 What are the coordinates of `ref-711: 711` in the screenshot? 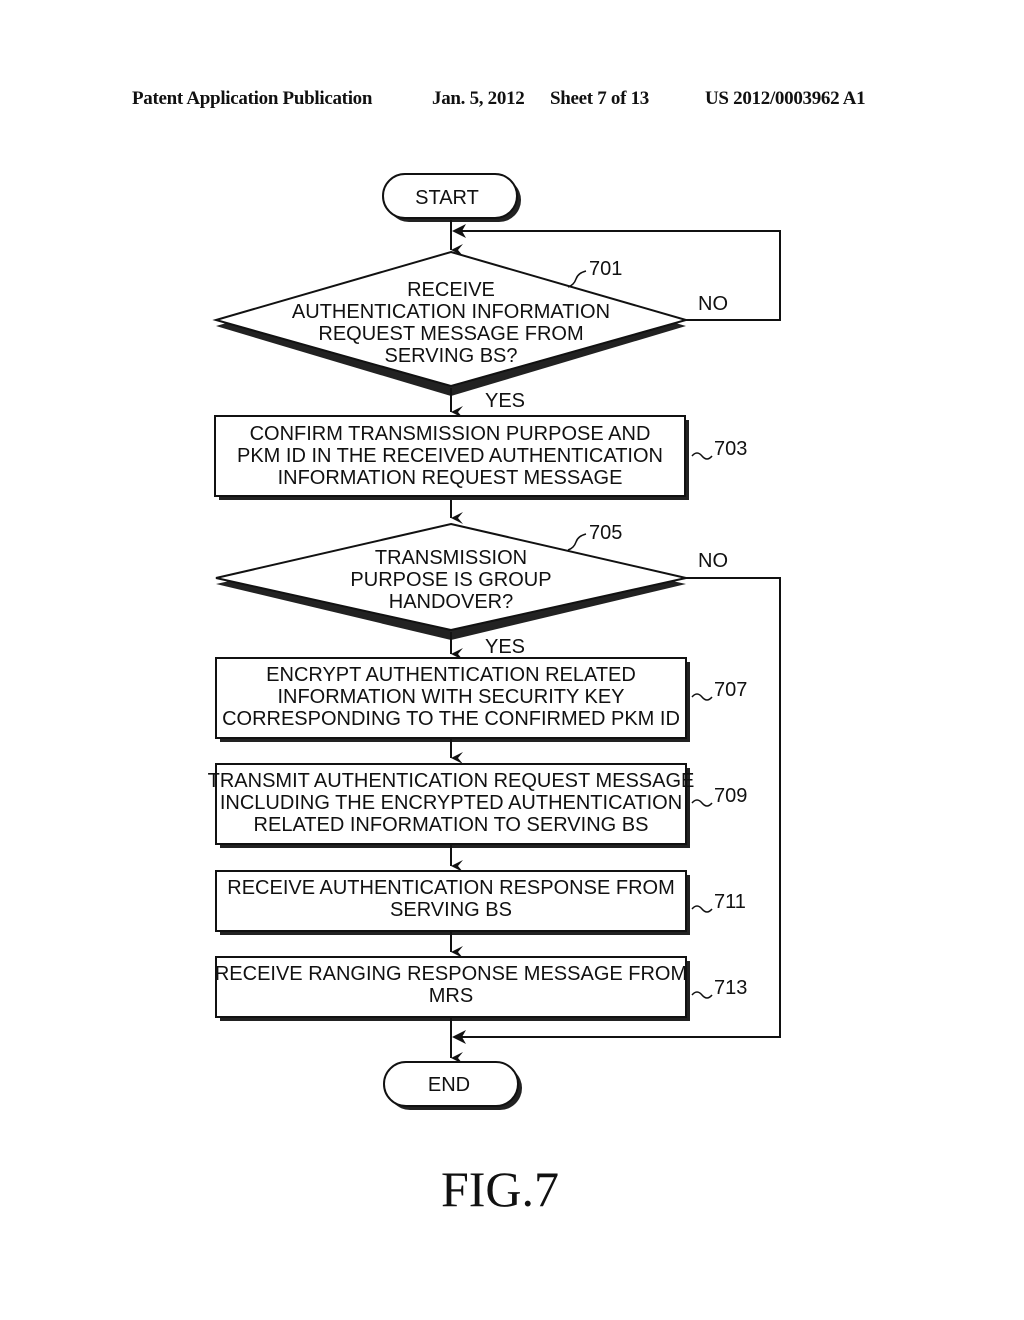 It's located at (730, 902).